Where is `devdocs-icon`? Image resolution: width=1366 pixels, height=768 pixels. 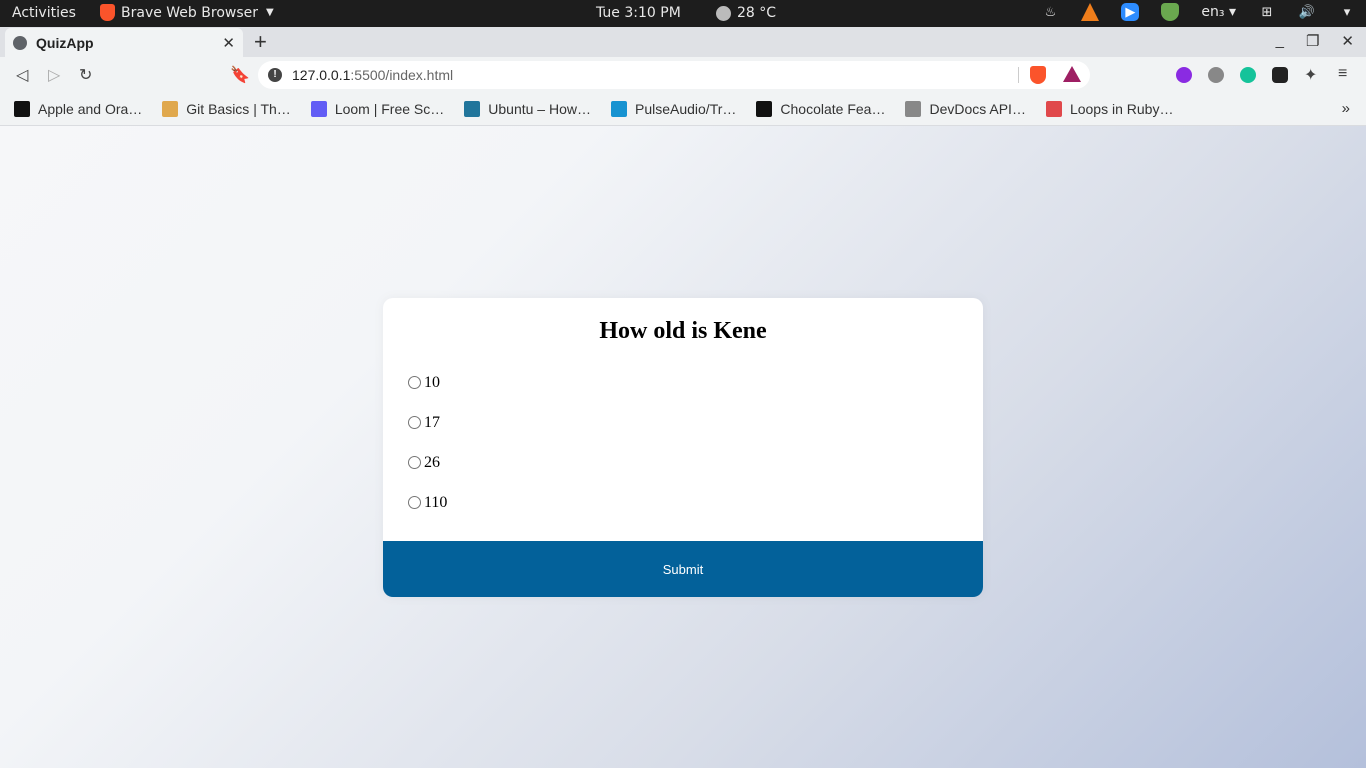
devdocs-icon is located at coordinates (913, 109).